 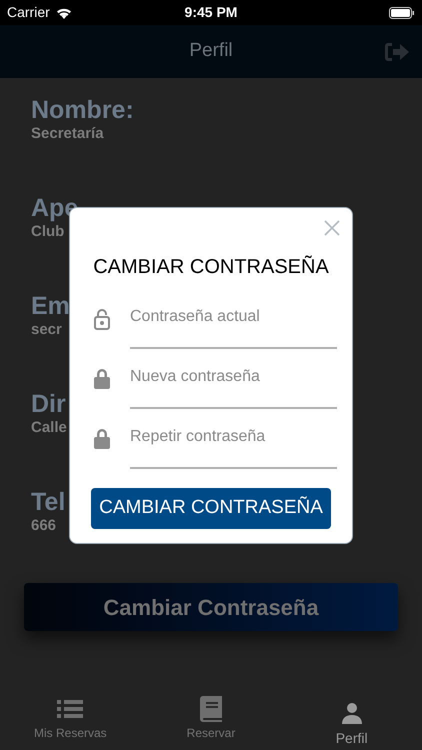 I want to click on change-password-button: Cambiar Contraseña, so click(x=211, y=607).